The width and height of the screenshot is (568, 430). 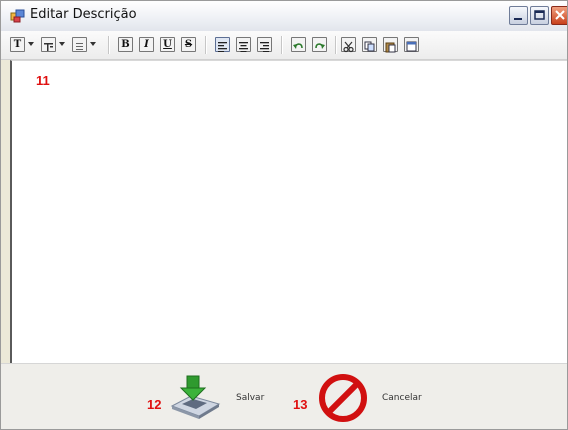 I want to click on redo-icon, so click(x=320, y=46).